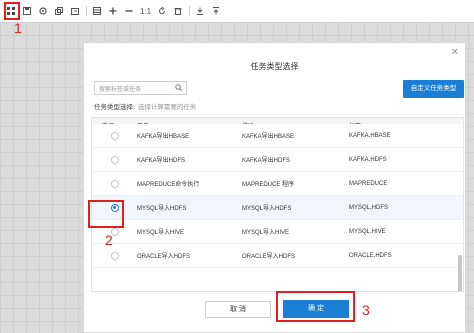 The image size is (474, 333). I want to click on row-description: MYSQL导入HDFS, so click(267, 209).